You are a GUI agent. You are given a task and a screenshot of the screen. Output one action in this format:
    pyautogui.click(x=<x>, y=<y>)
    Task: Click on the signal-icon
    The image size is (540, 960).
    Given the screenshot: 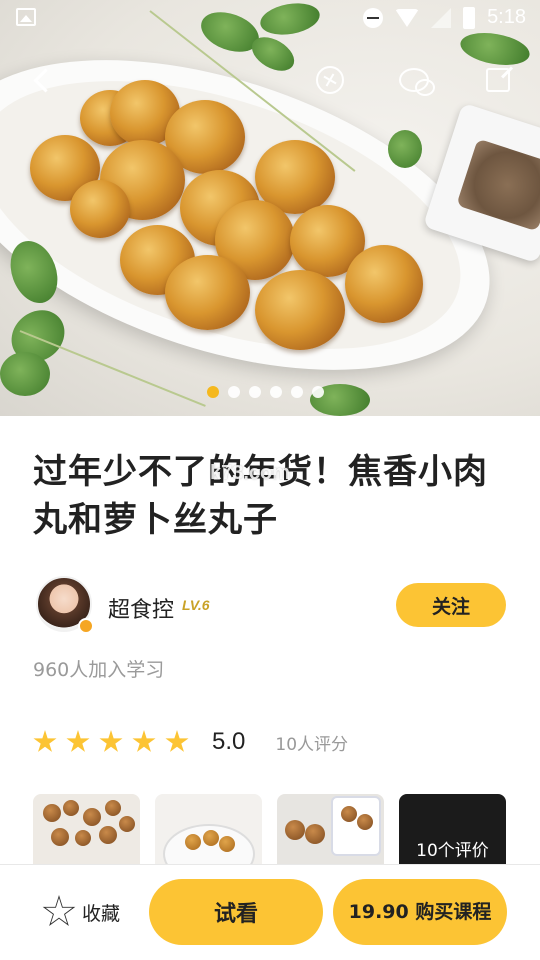 What is the action you would take?
    pyautogui.click(x=441, y=17)
    